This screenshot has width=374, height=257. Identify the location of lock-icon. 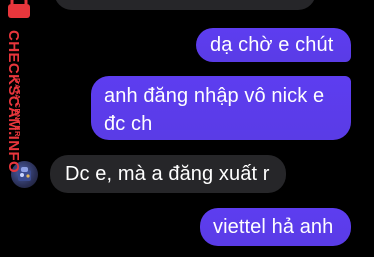
(19, 9).